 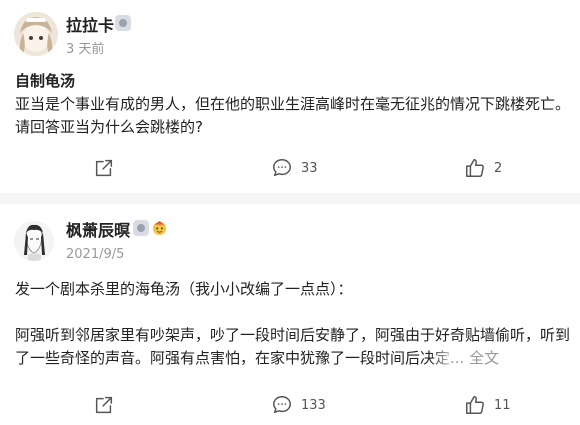 What do you see at coordinates (309, 168) in the screenshot?
I see `comment-count: 33` at bounding box center [309, 168].